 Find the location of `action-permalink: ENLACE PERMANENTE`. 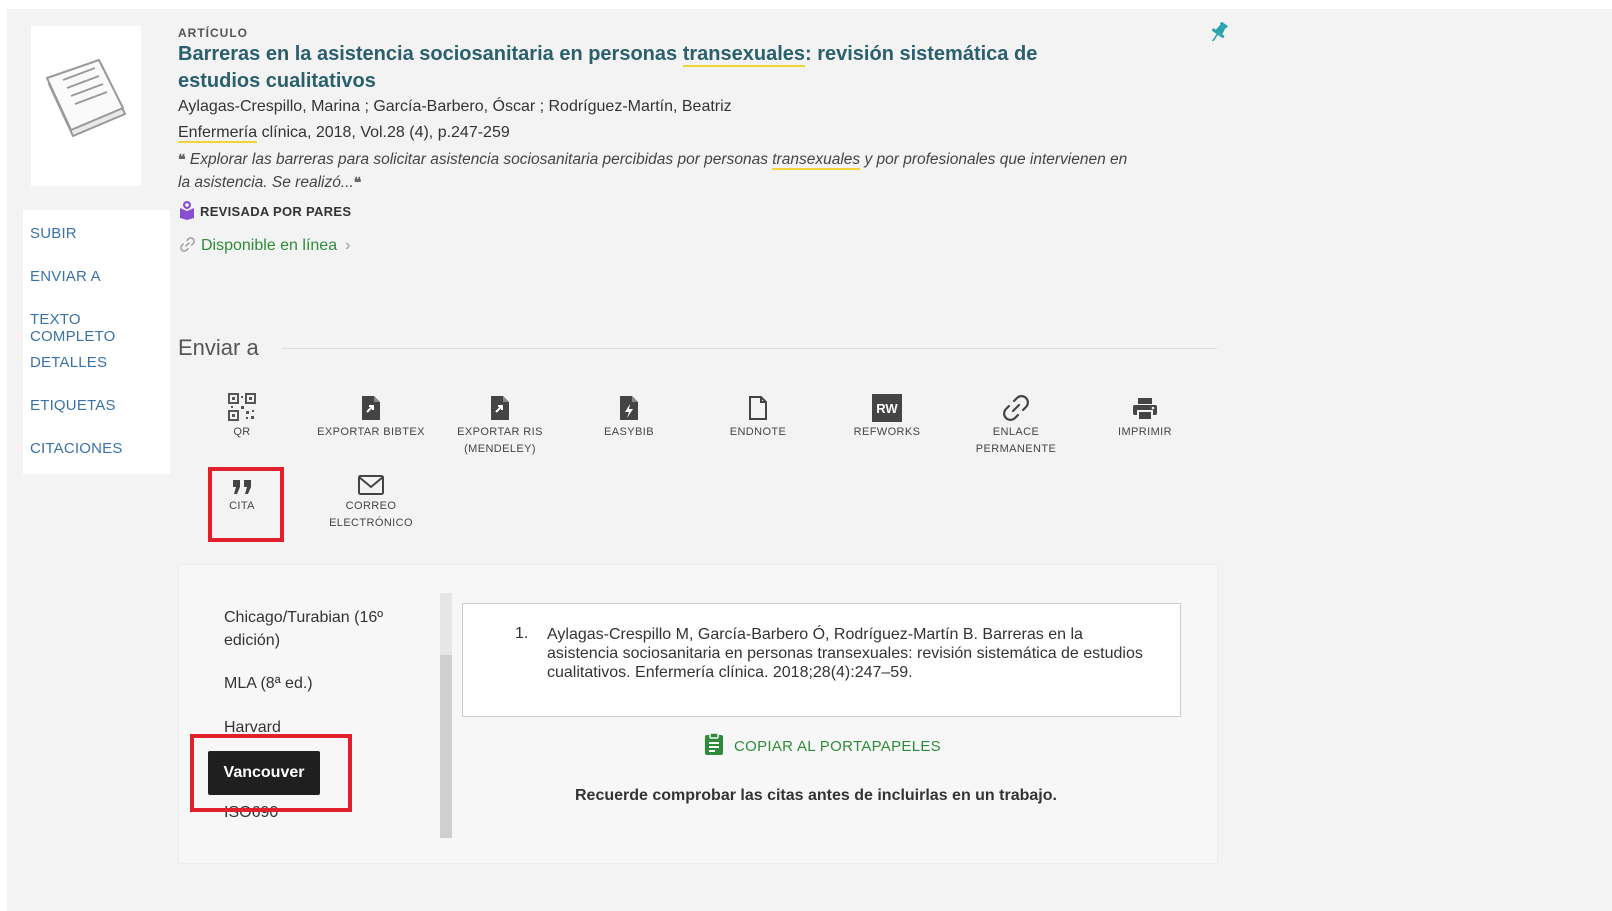

action-permalink: ENLACE PERMANENTE is located at coordinates (1016, 424).